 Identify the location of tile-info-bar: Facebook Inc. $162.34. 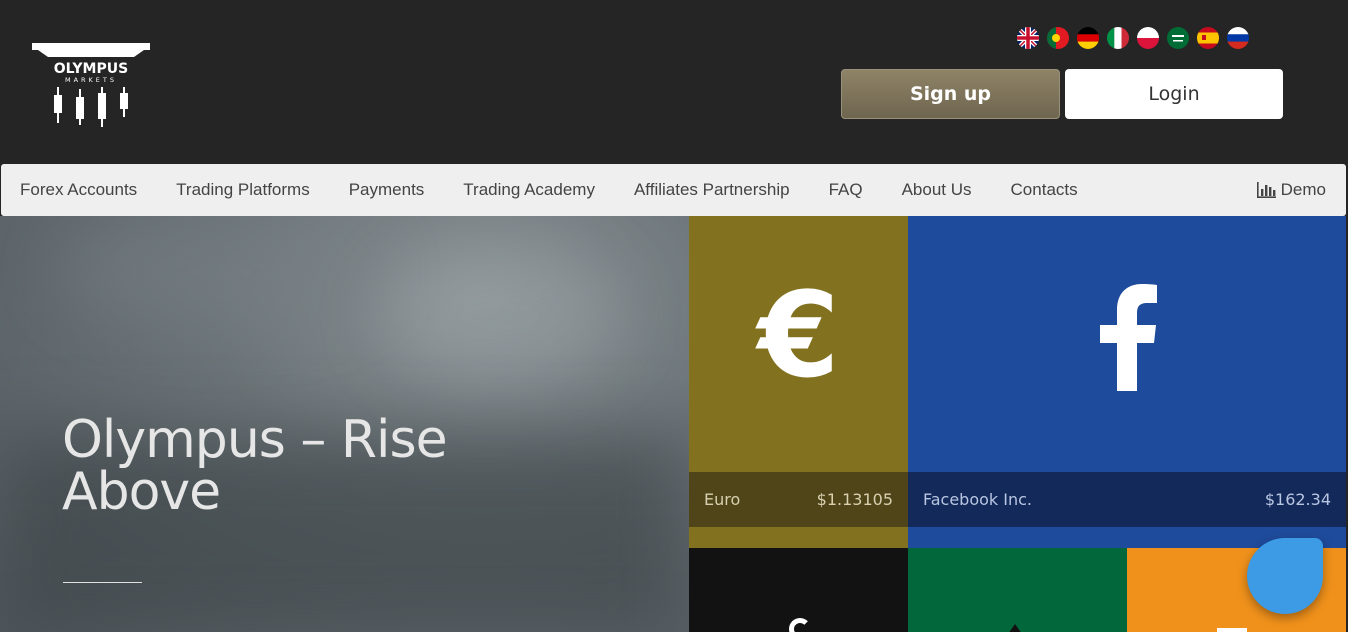
(1127, 499).